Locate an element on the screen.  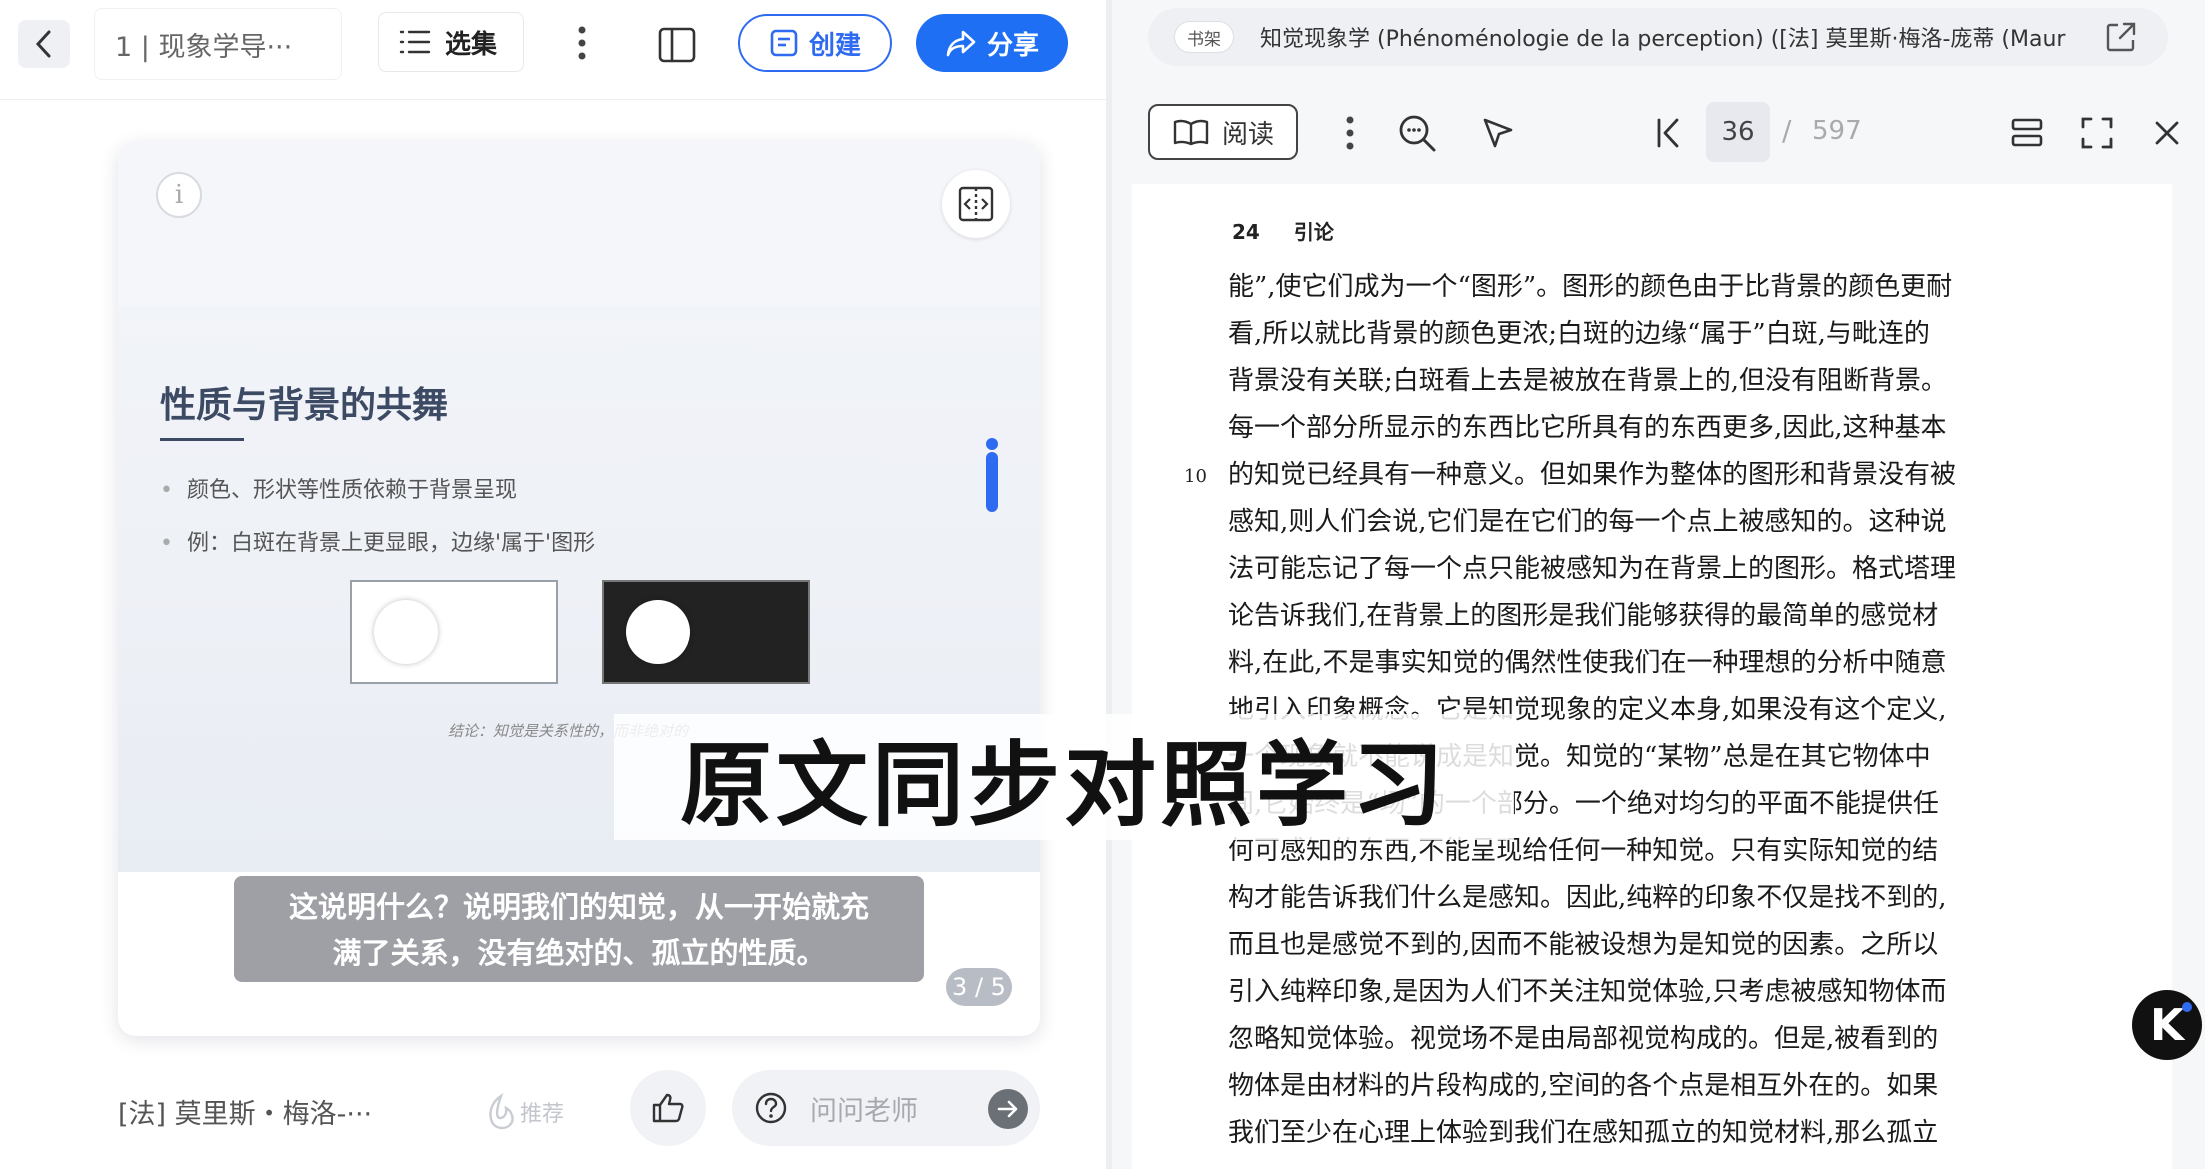
caption-line: 这说明什么？说明我们的知觉，从一开始就充 is located at coordinates (578, 907).